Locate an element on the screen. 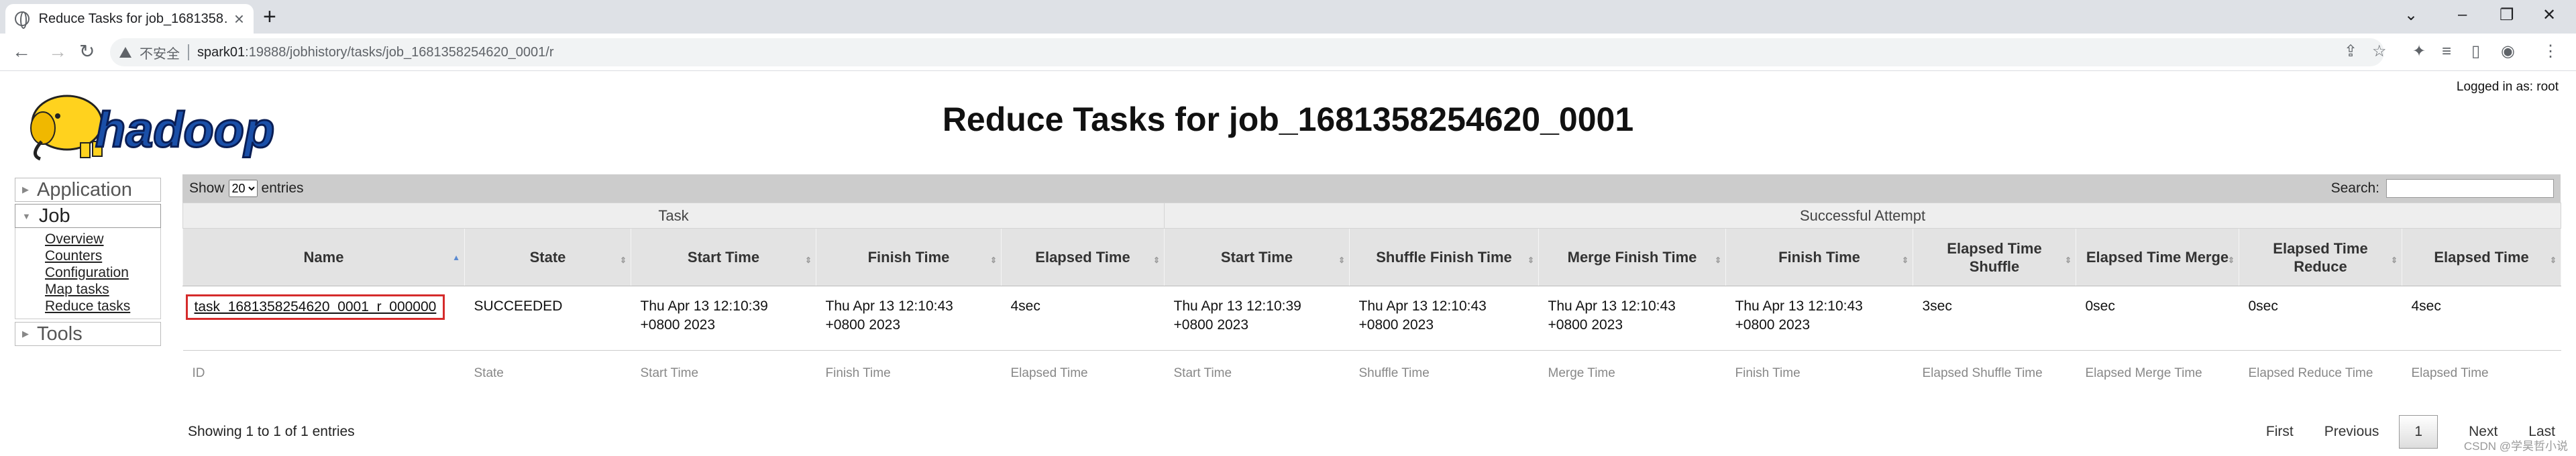  forward-icon: → is located at coordinates (57, 52).